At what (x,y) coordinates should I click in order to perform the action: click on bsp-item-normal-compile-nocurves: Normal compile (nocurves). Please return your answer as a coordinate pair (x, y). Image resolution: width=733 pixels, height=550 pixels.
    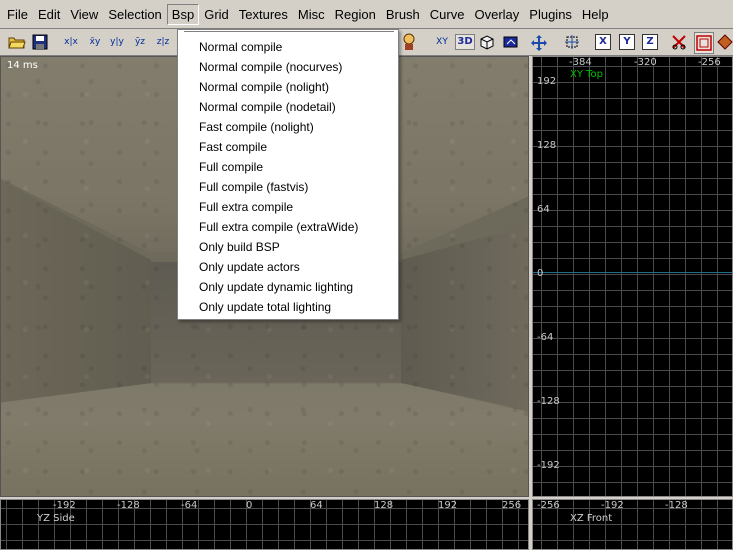
    Looking at the image, I should click on (270, 67).